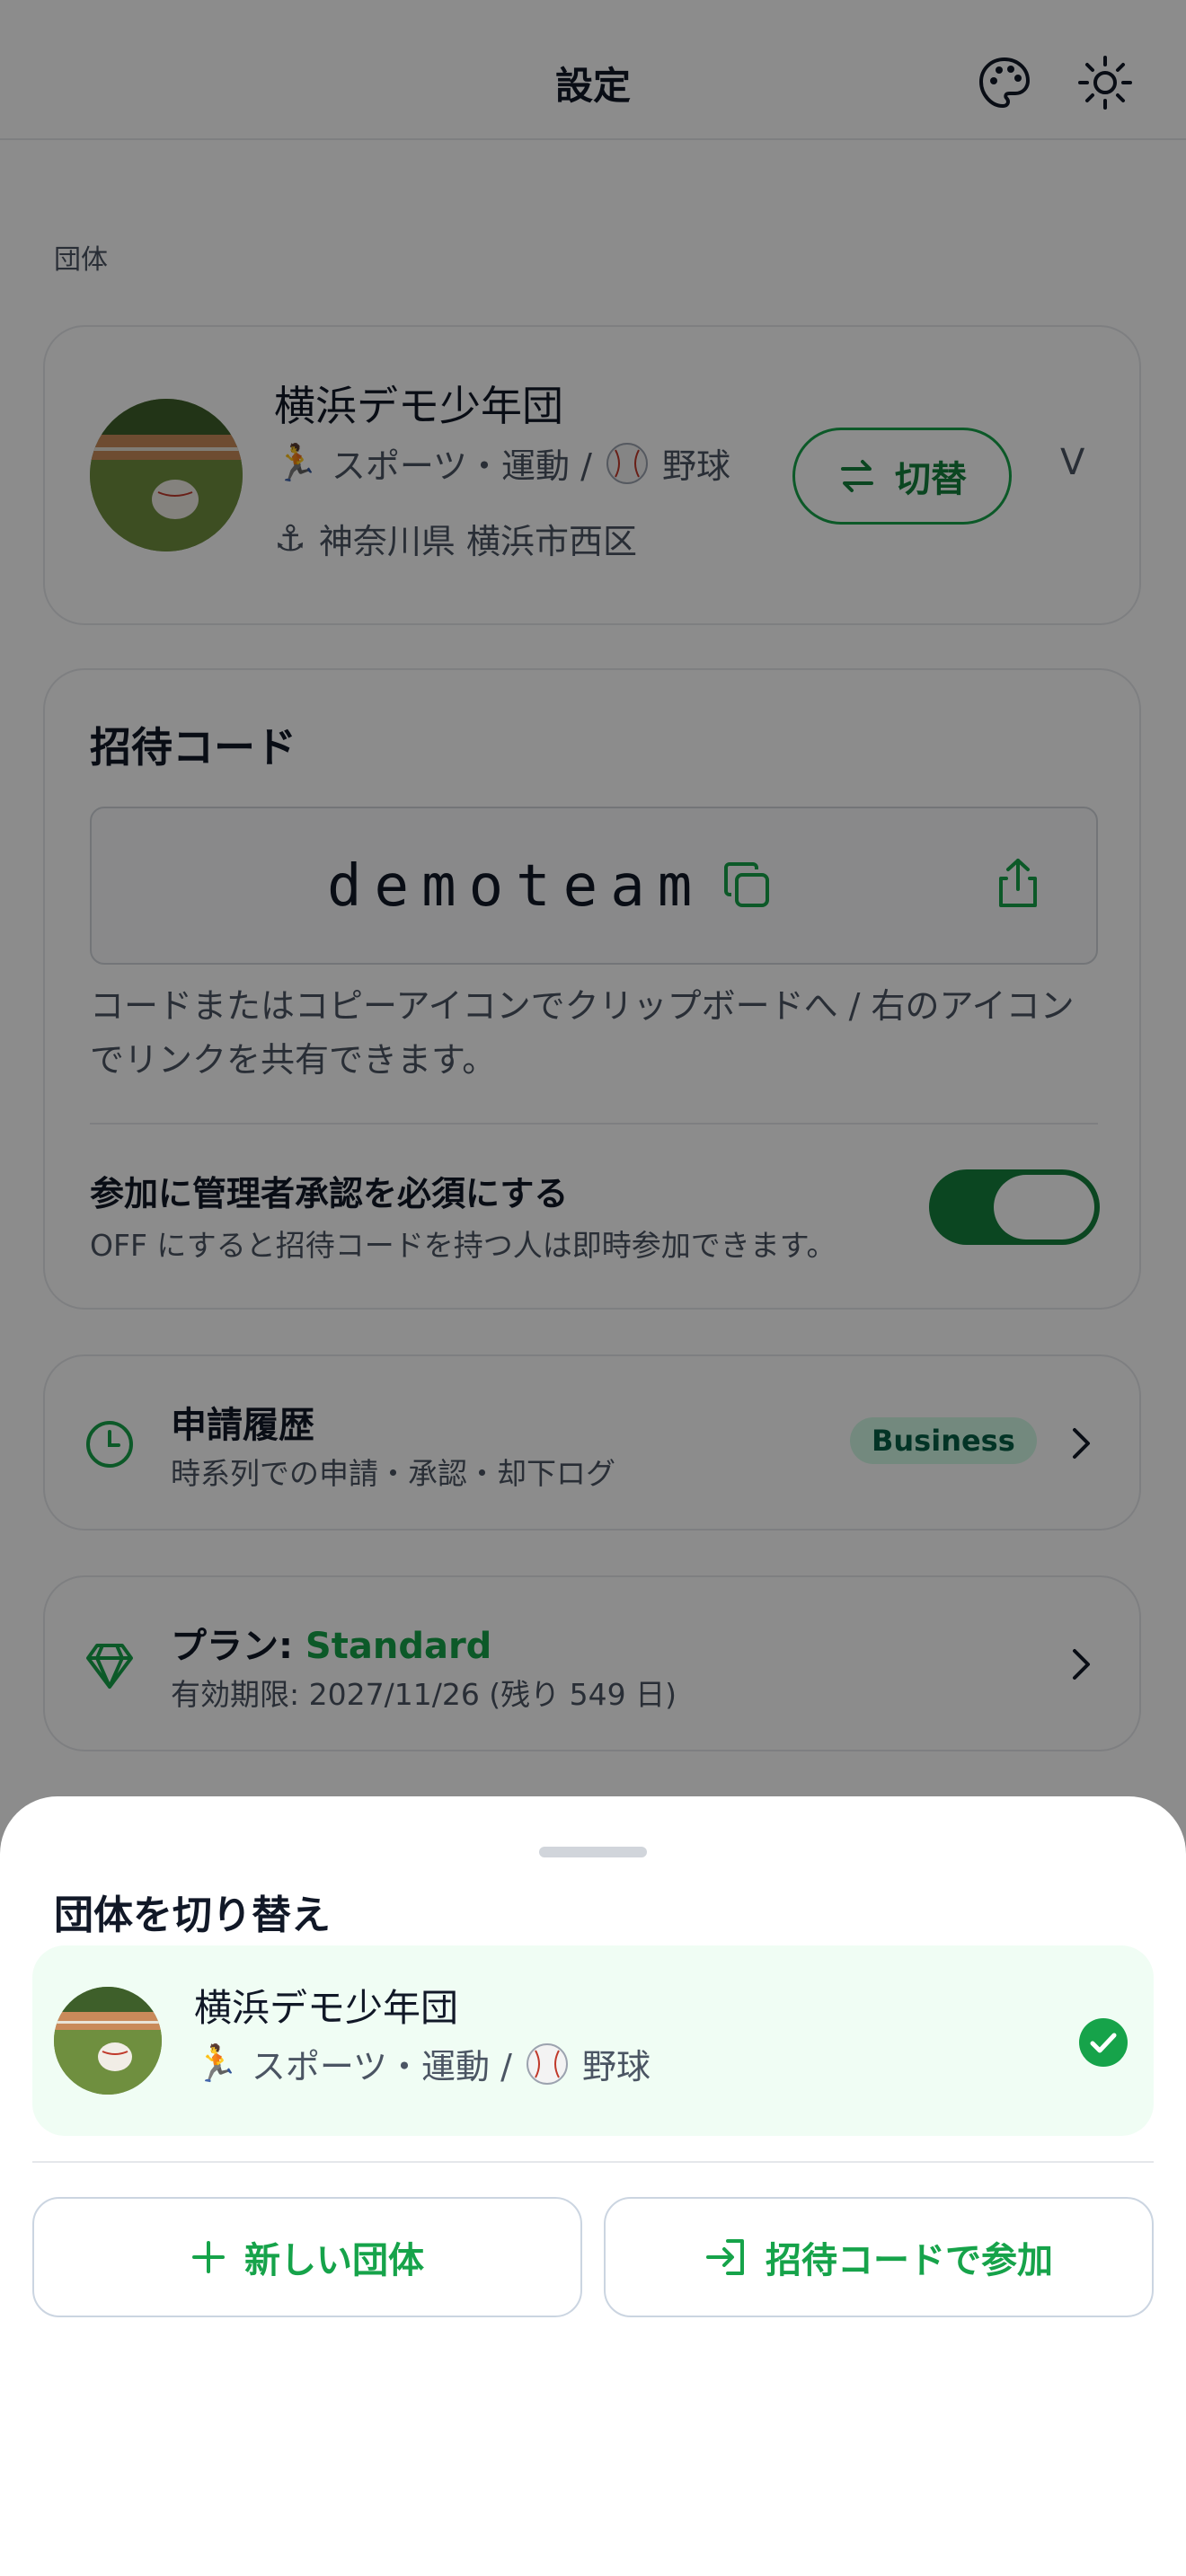  Describe the element at coordinates (909, 2260) in the screenshot. I see `join-by-code-label: 招待コードで参加` at that location.